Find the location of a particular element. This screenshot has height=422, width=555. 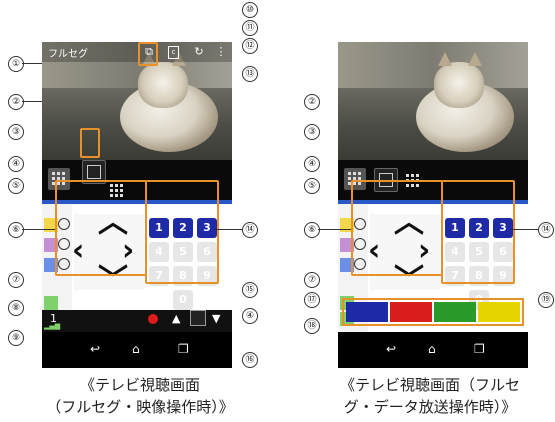

rotate-icon: ↻ is located at coordinates (199, 52).